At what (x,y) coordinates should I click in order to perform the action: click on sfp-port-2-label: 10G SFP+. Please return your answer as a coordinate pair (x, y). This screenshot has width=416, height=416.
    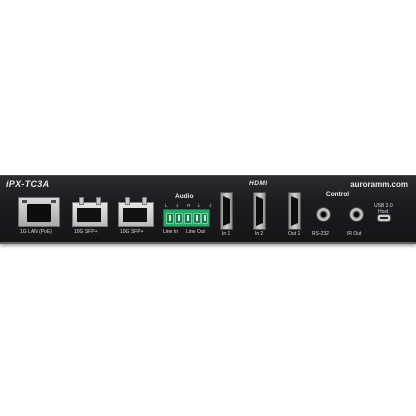
    Looking at the image, I should click on (132, 232).